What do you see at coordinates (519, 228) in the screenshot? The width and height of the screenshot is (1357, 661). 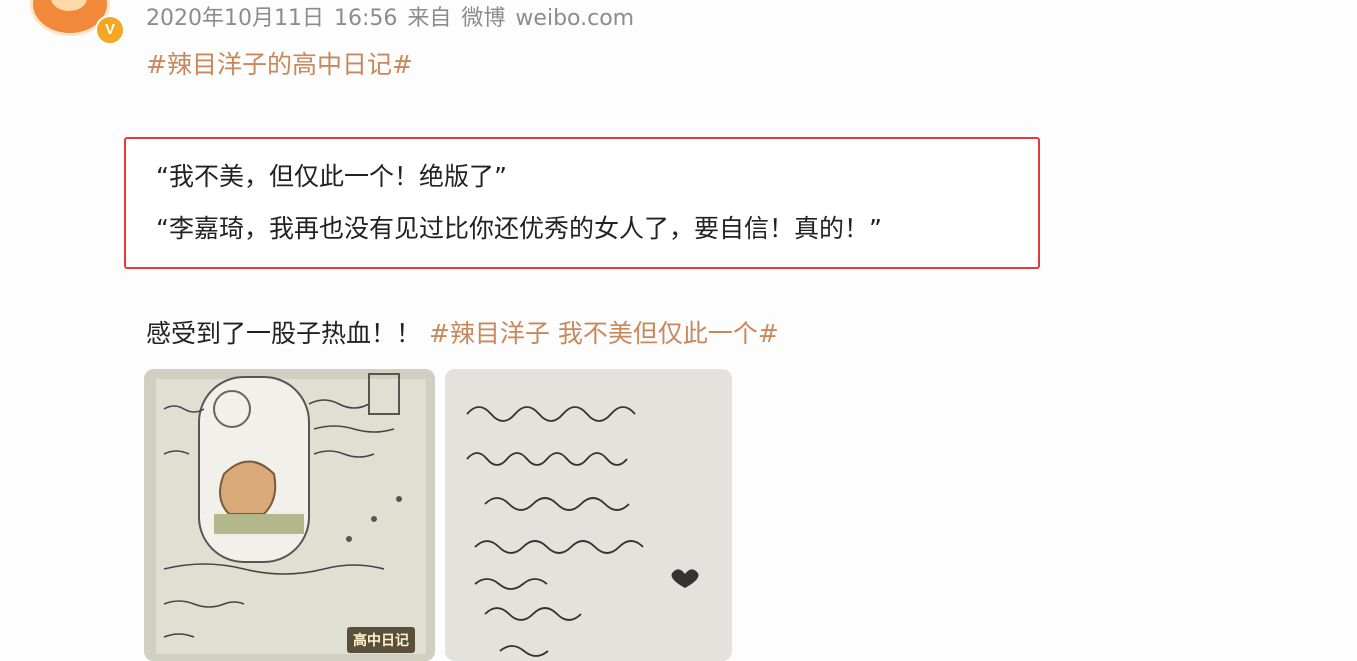 I see `quote-line: “李嘉琦，我再也没有见过比你还优秀的女人了，要自信！真的！”` at bounding box center [519, 228].